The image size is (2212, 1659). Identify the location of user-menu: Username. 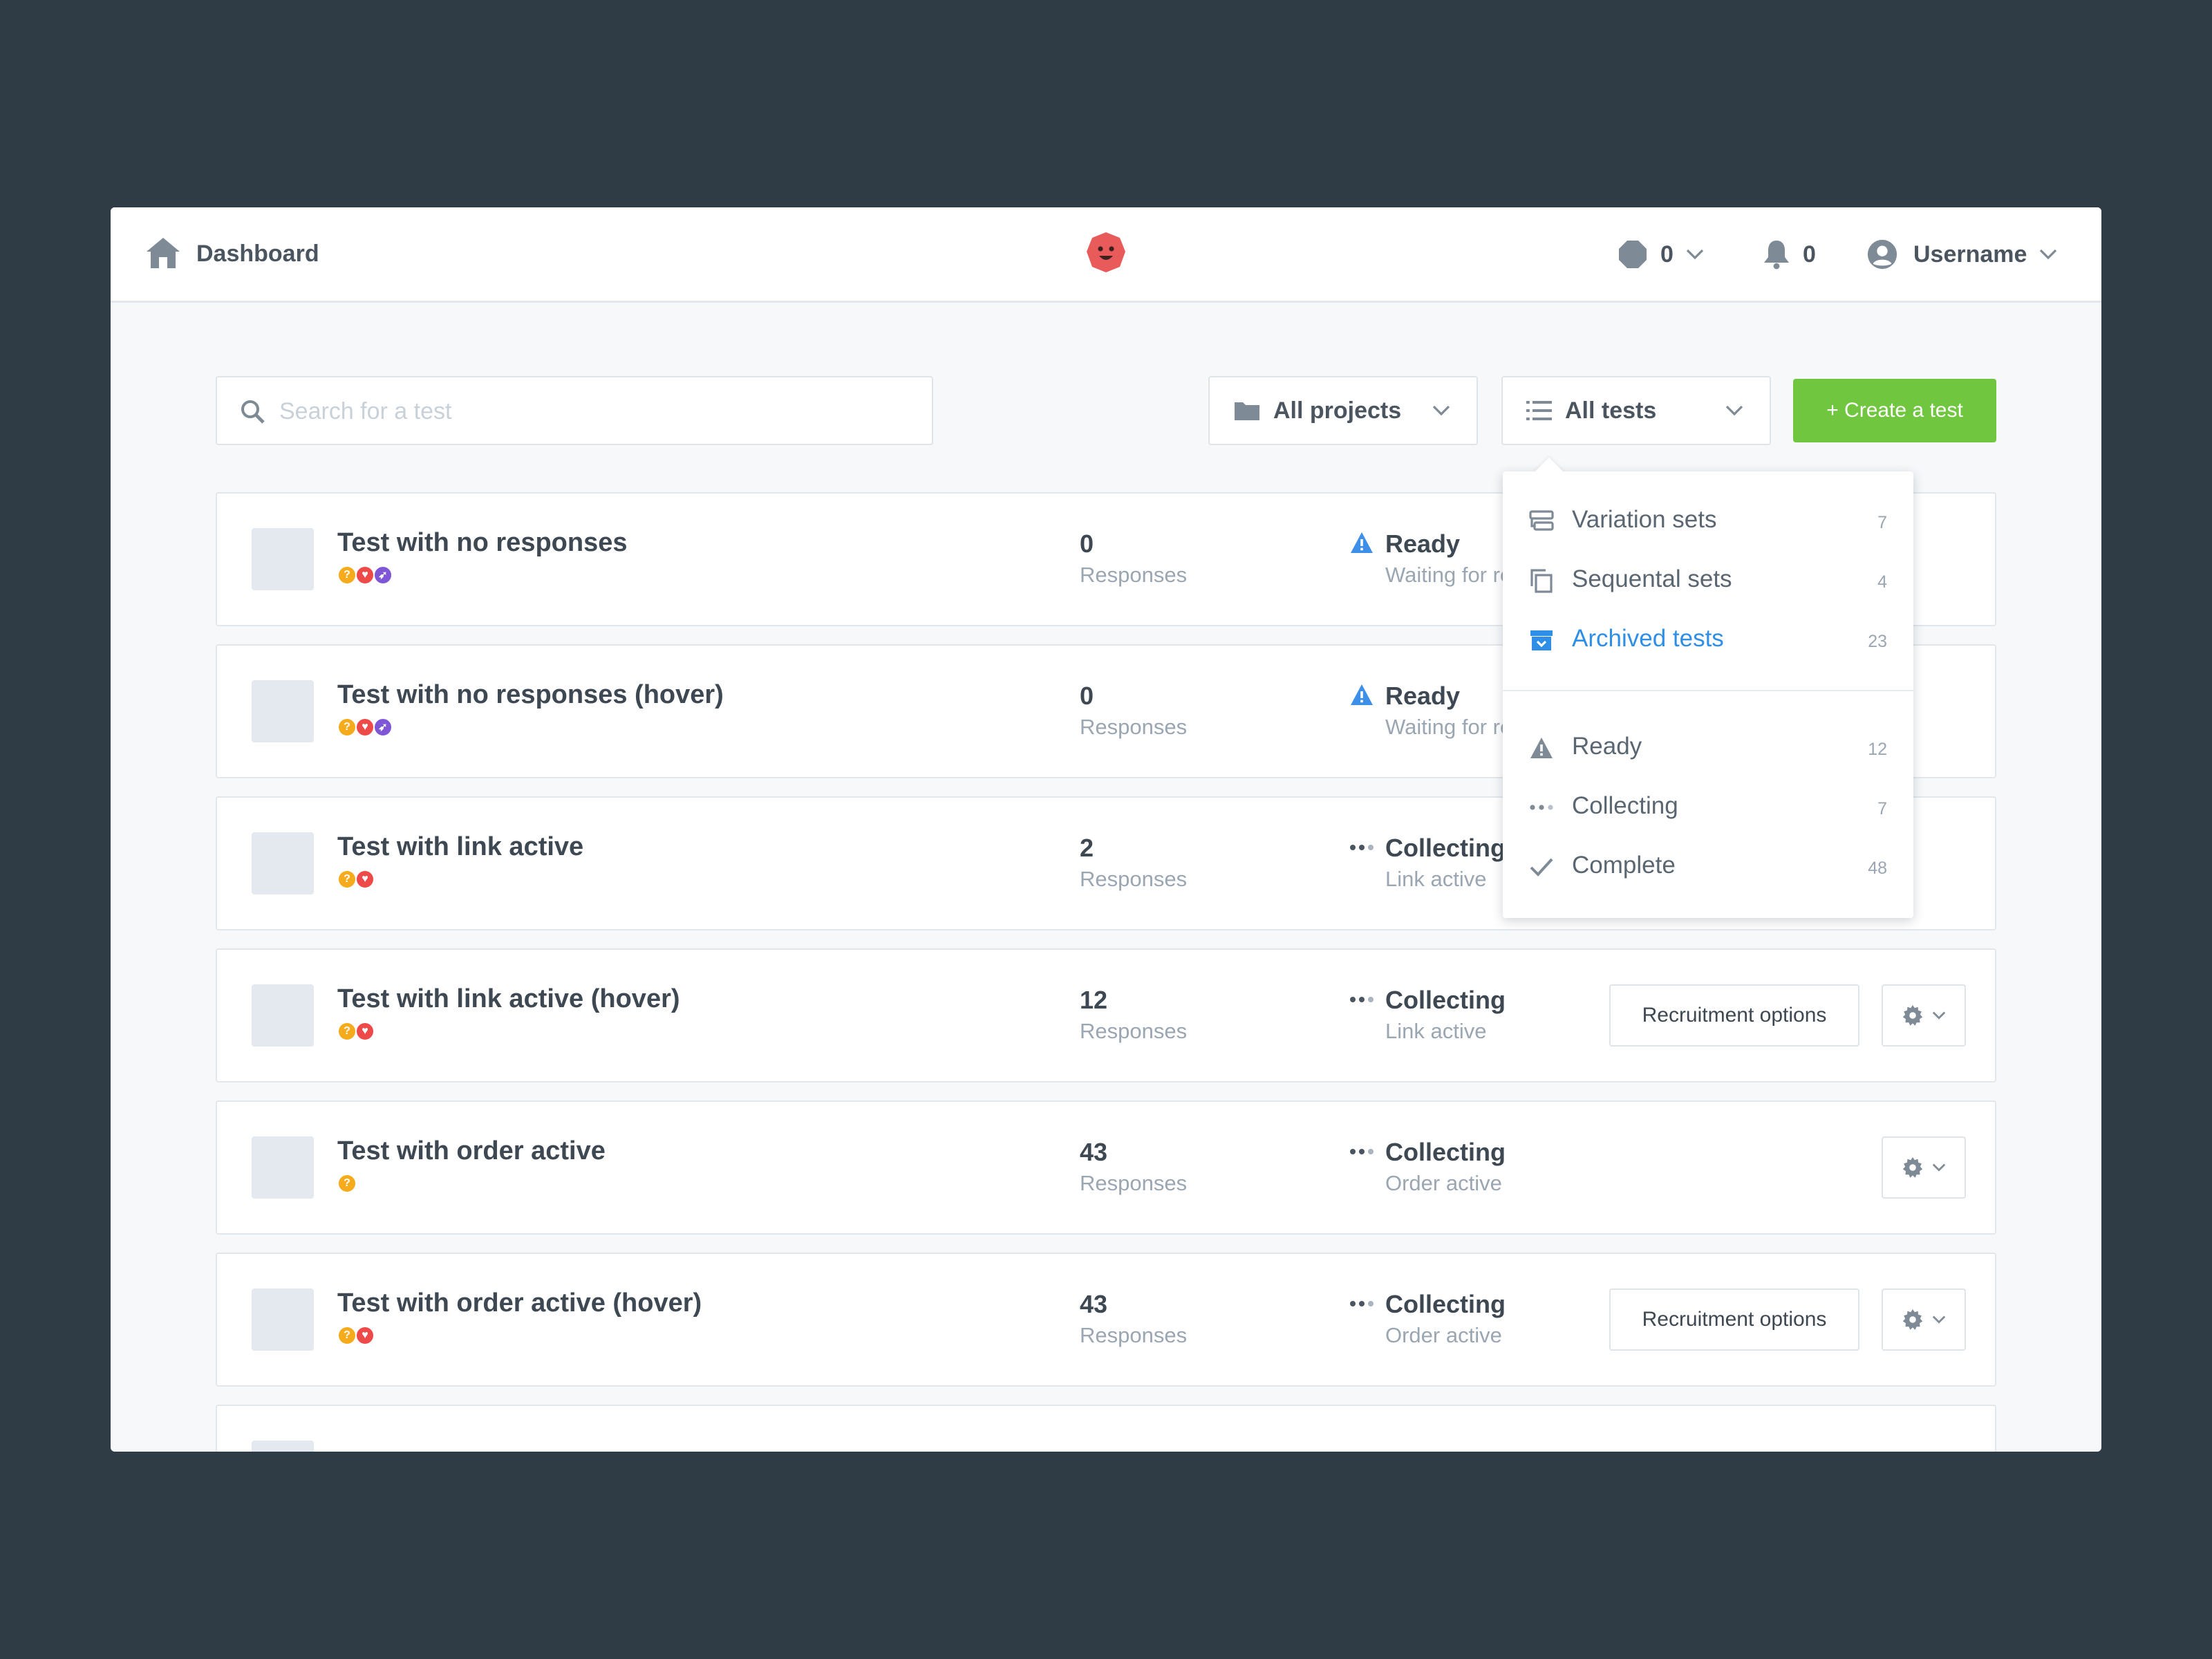
(1961, 255).